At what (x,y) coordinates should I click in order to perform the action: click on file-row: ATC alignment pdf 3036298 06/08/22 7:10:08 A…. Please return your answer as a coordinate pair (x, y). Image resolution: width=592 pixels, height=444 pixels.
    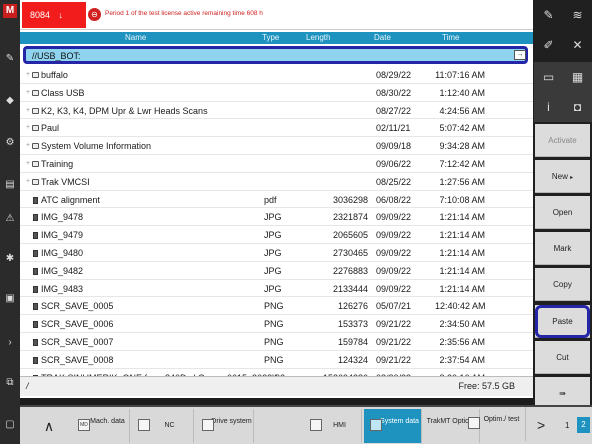
    Looking at the image, I should click on (276, 200).